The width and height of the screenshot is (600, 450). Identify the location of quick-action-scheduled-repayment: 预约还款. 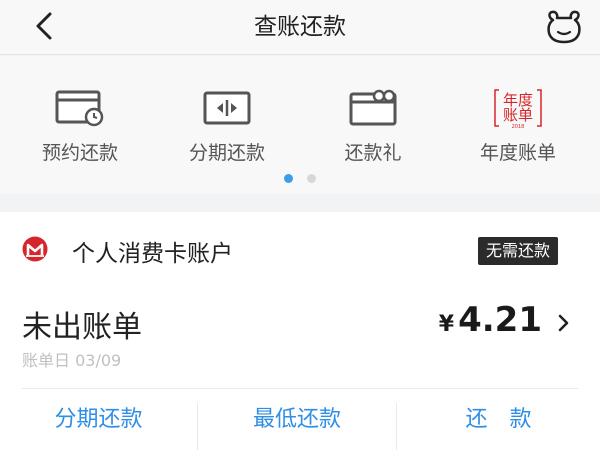
(80, 126).